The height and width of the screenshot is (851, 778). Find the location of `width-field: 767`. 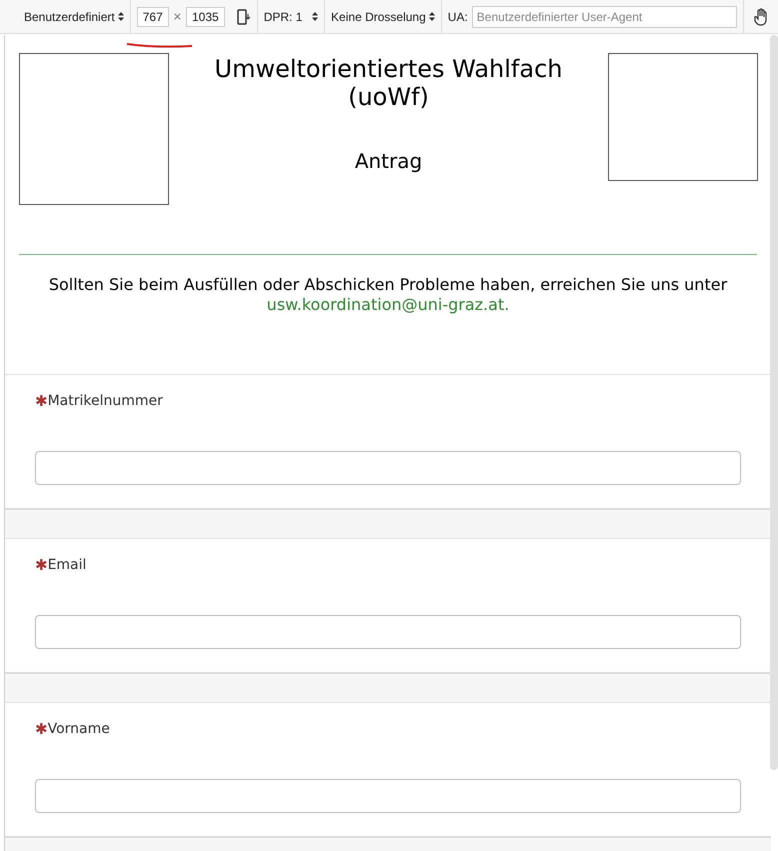

width-field: 767 is located at coordinates (152, 16).